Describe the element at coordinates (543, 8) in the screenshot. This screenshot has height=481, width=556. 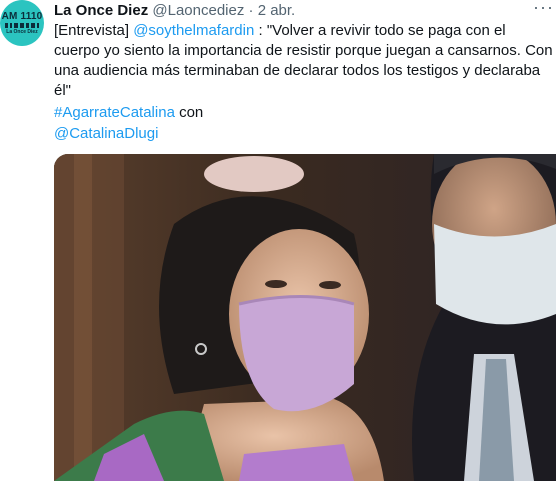
I see `more-options-icon: ···` at that location.